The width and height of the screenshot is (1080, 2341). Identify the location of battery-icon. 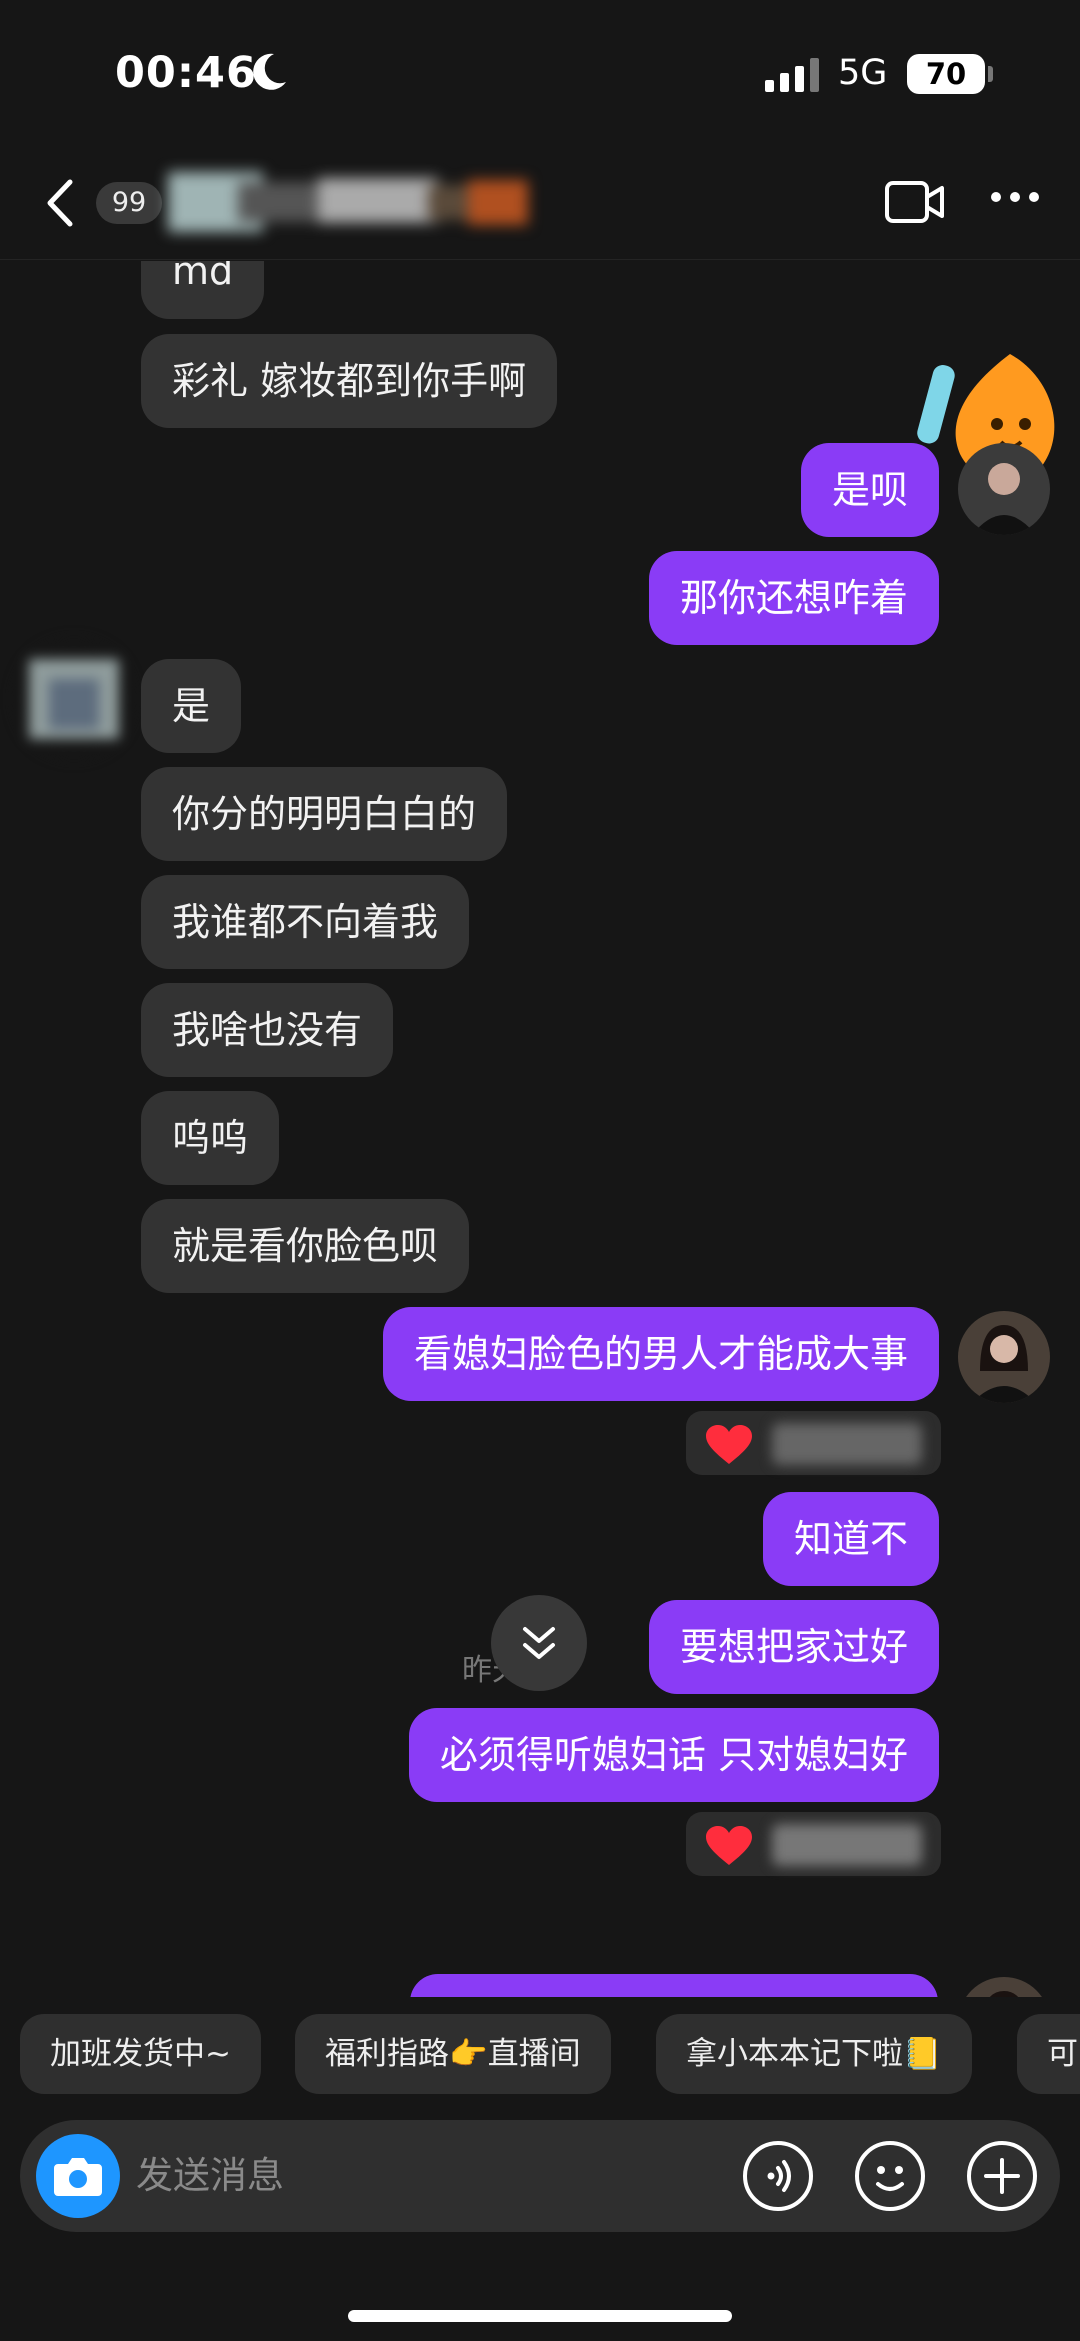
(990, 74).